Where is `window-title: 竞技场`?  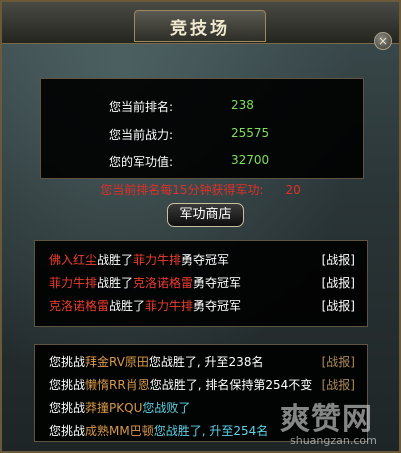
window-title: 竞技场 is located at coordinates (200, 28).